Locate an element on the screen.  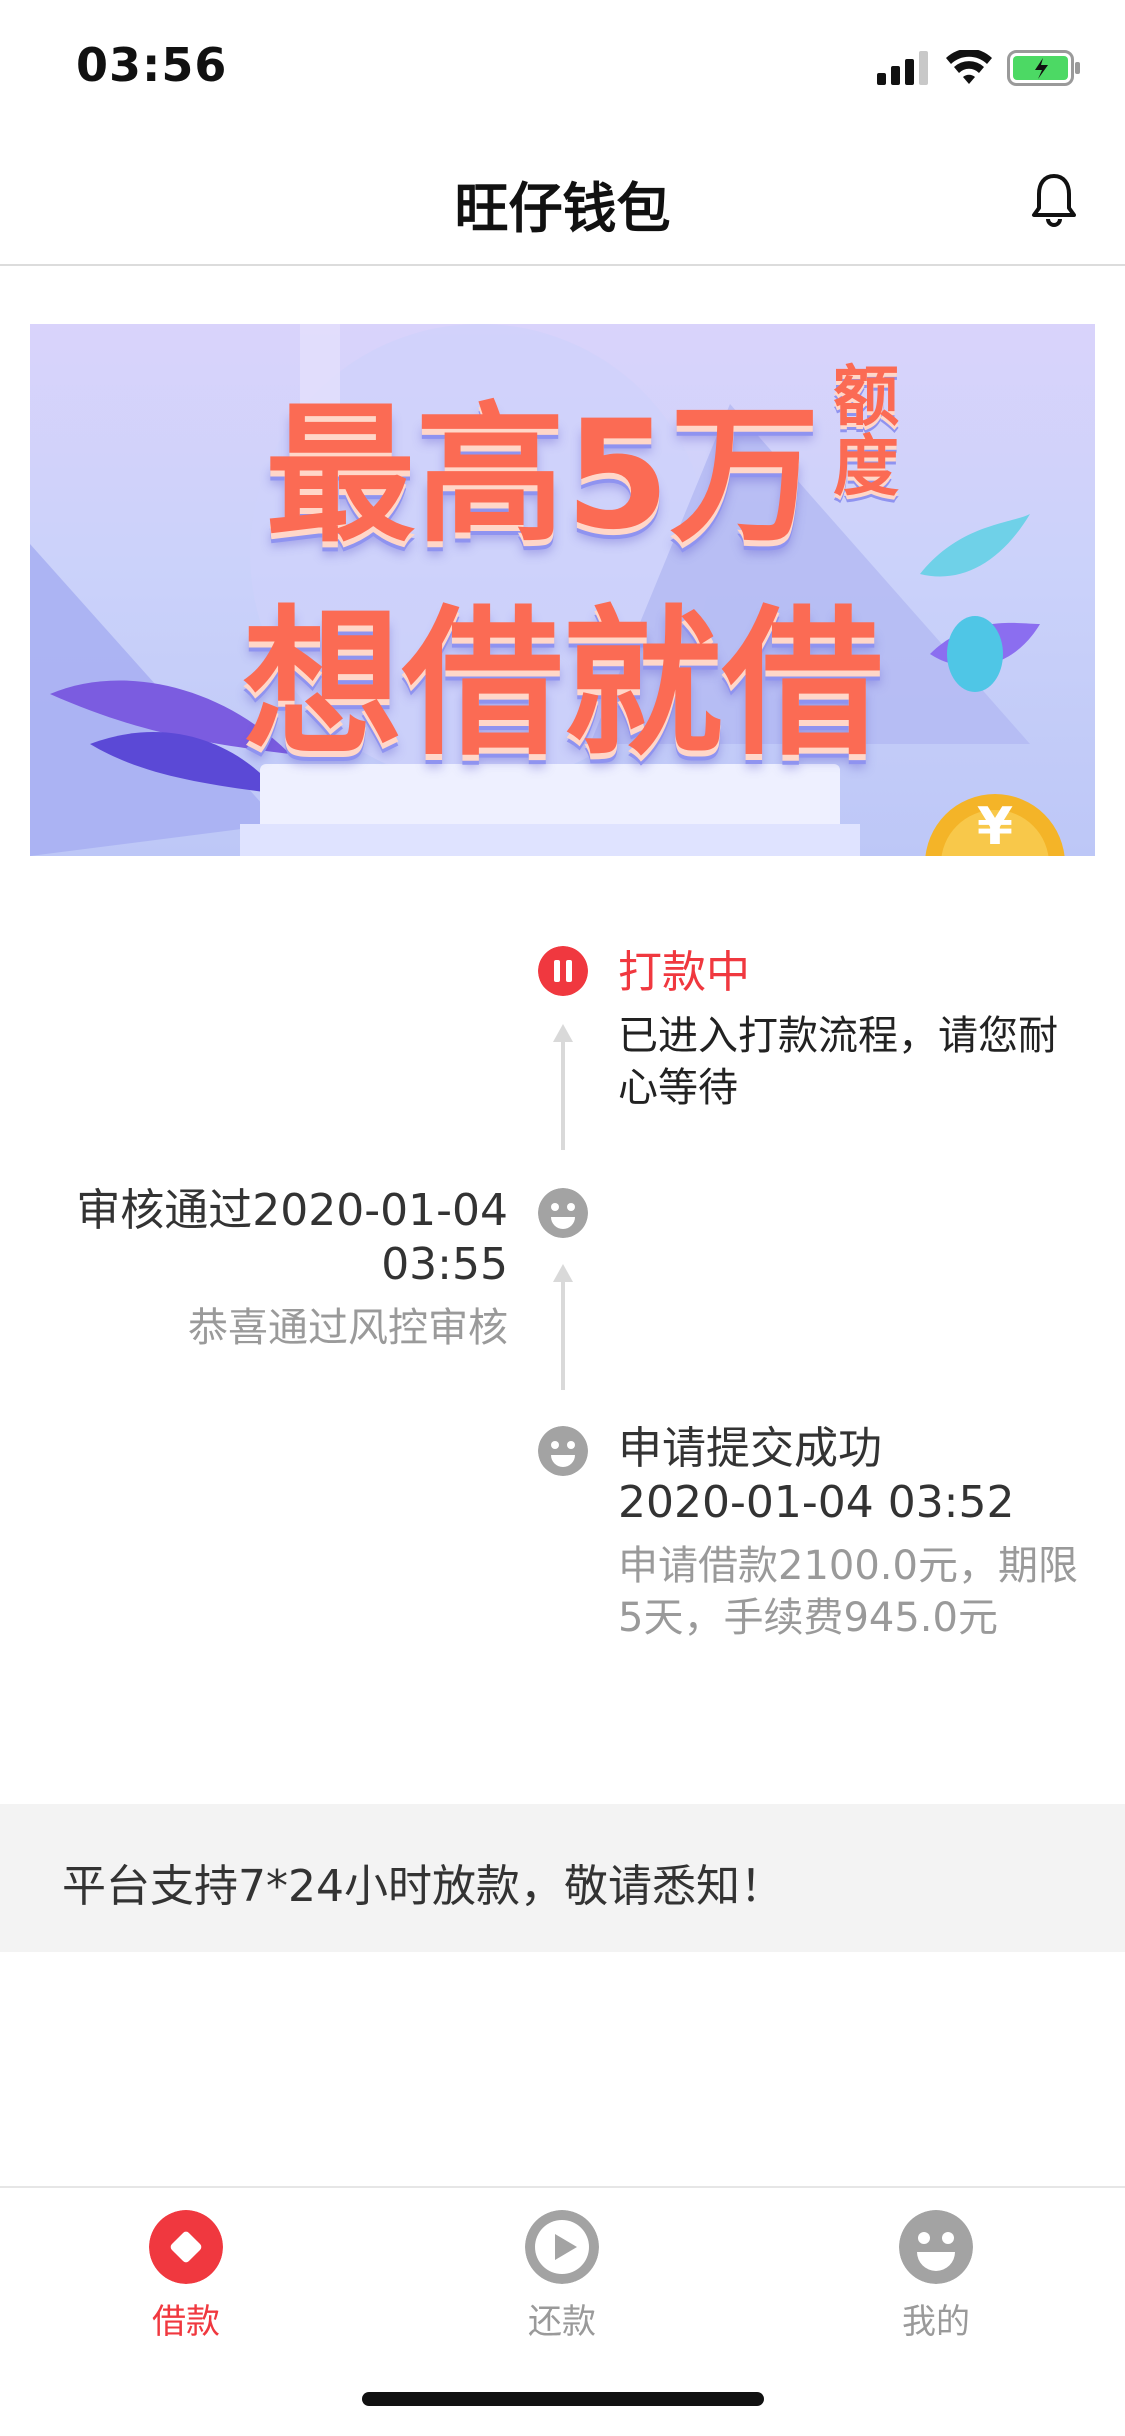
tab-borrow: 借款 is located at coordinates (186, 2276).